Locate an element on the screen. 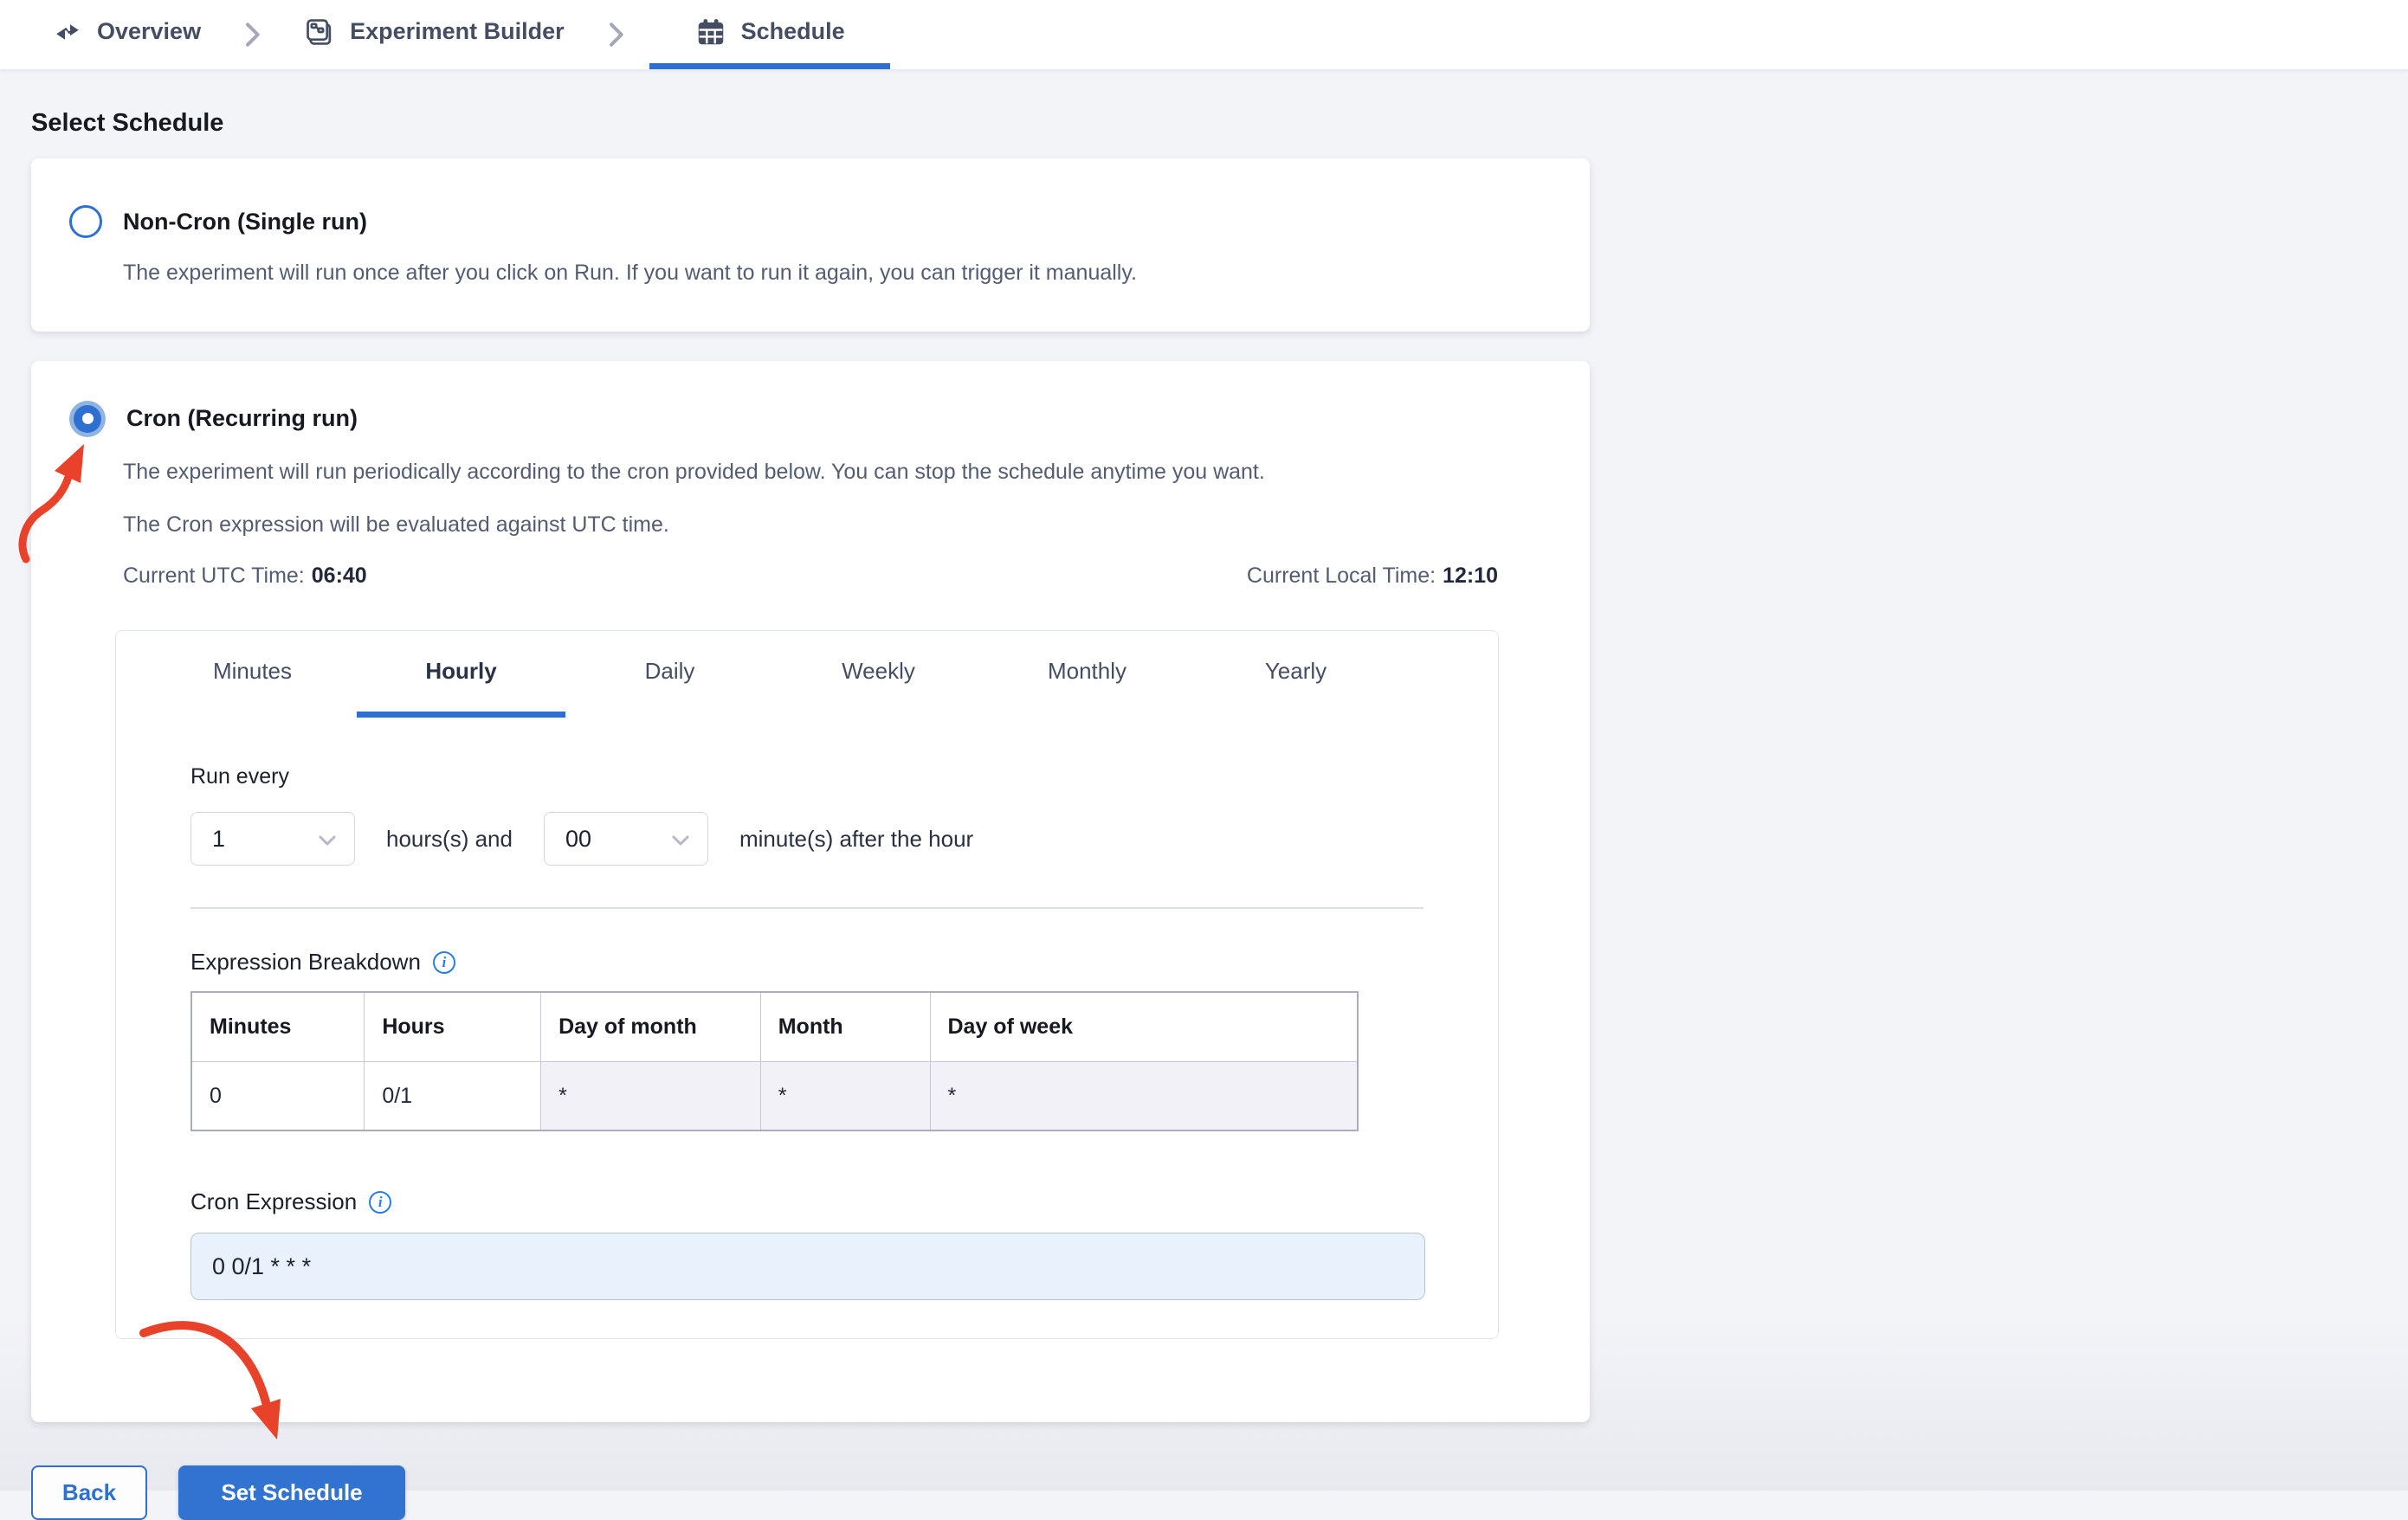 This screenshot has height=1520, width=2408. set-schedule-button: Set Schedule is located at coordinates (291, 1492).